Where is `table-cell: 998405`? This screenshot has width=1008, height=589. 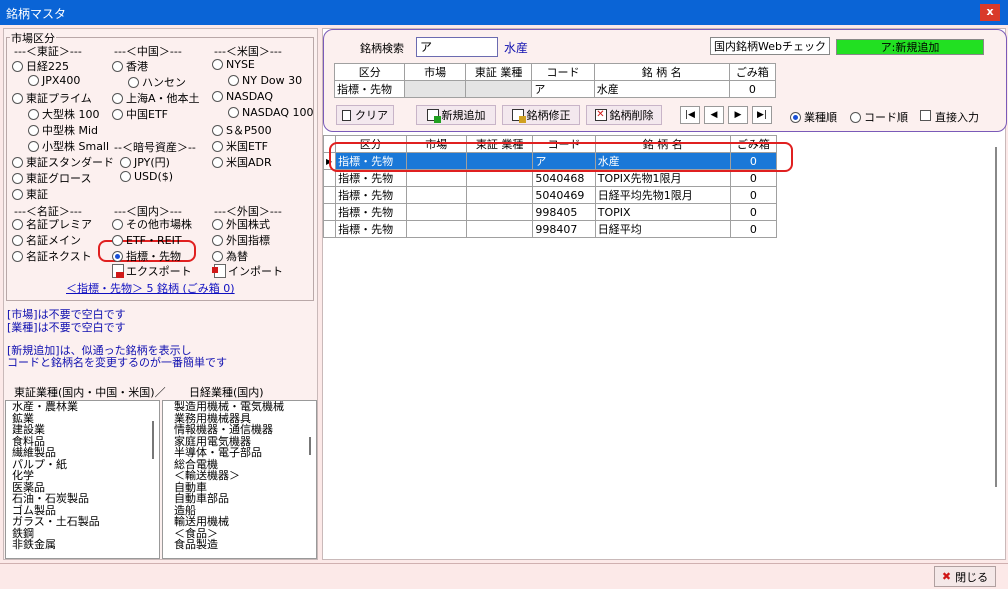 table-cell: 998405 is located at coordinates (564, 212).